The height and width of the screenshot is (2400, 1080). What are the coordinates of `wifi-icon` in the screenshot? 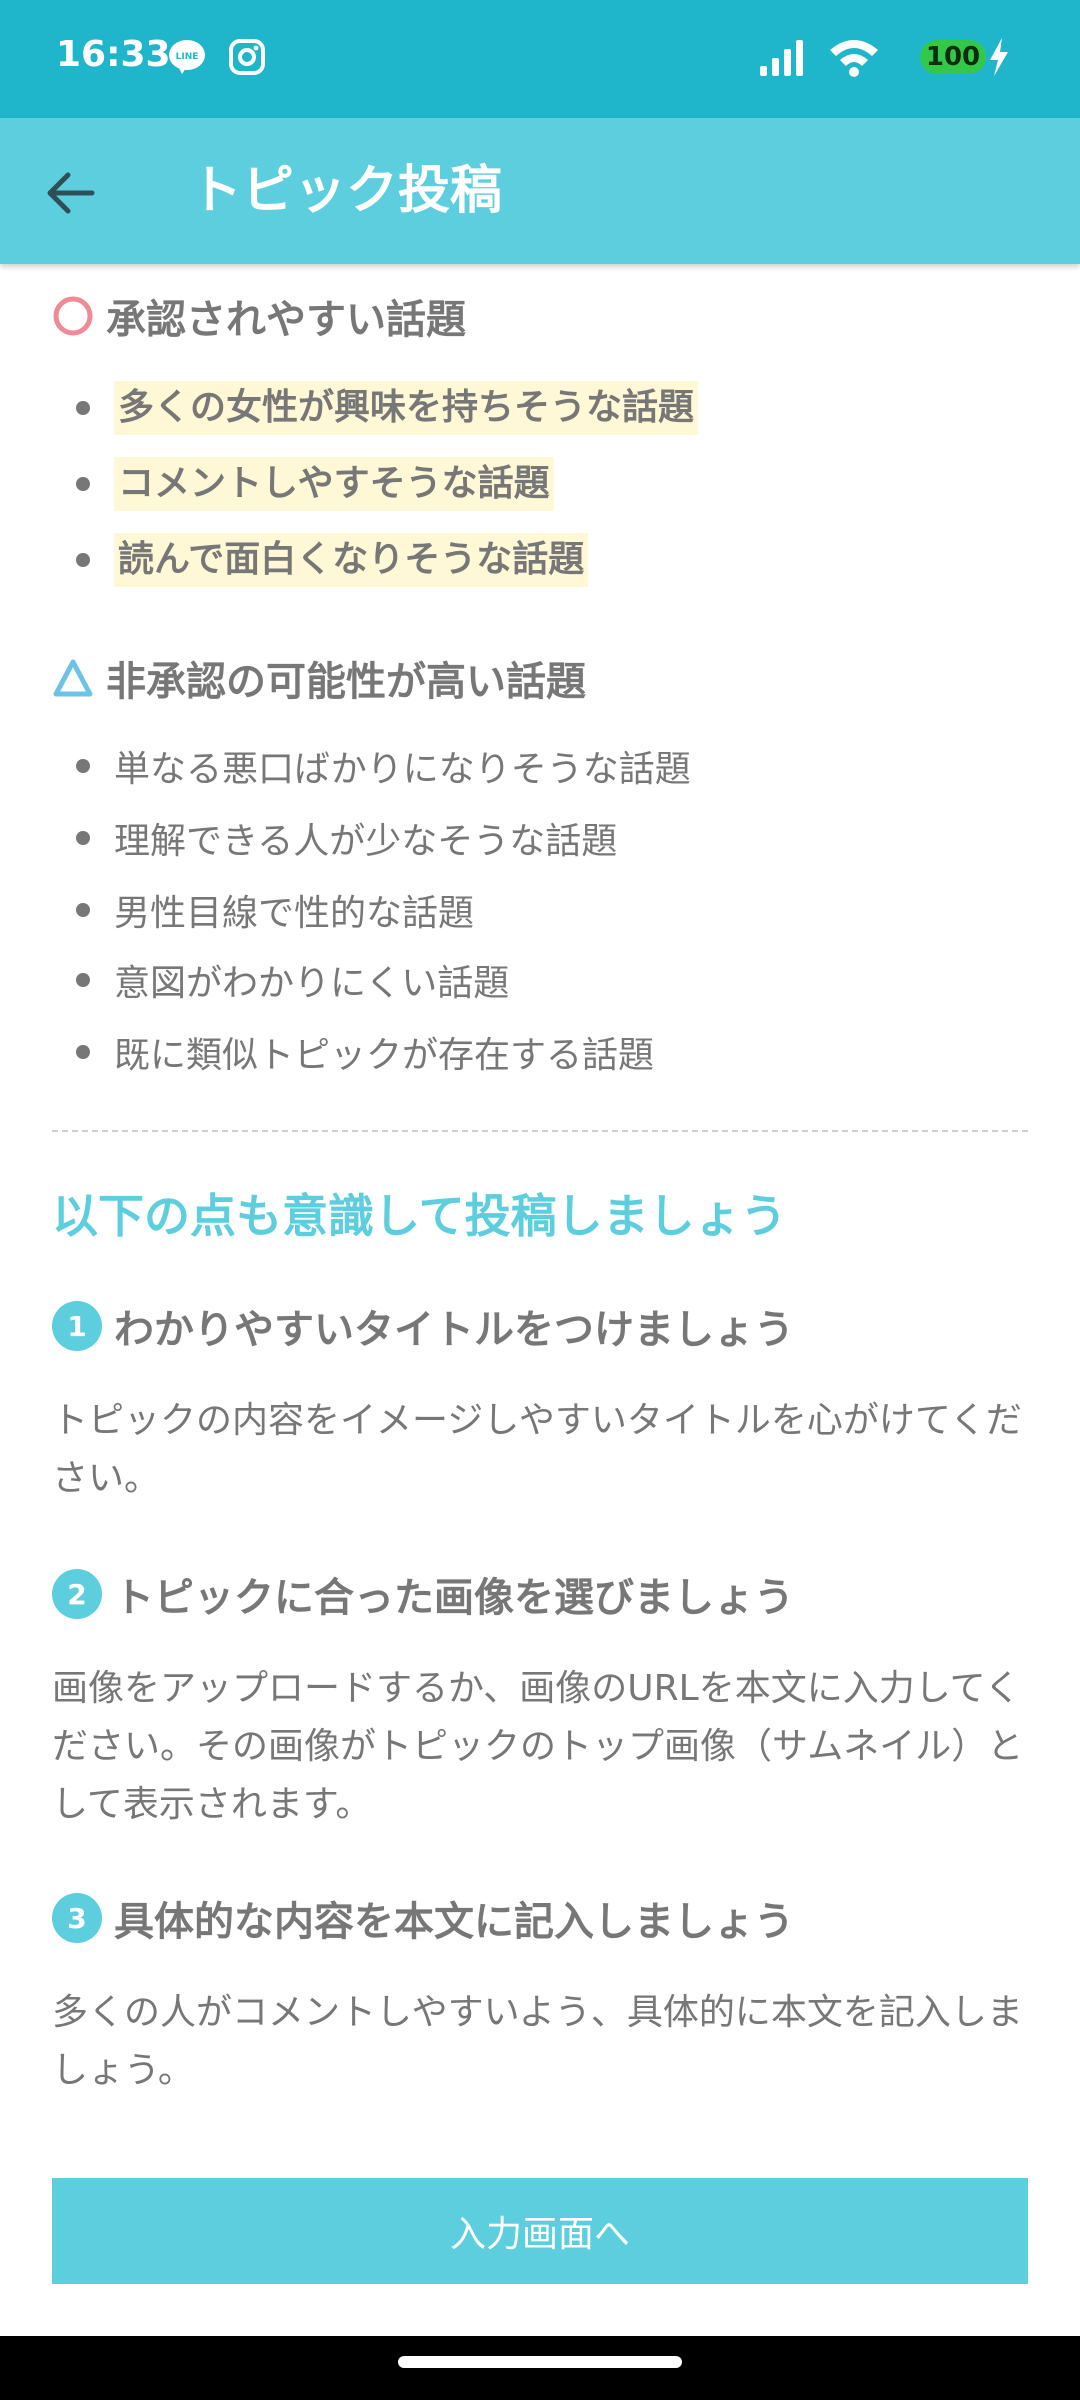 It's located at (854, 58).